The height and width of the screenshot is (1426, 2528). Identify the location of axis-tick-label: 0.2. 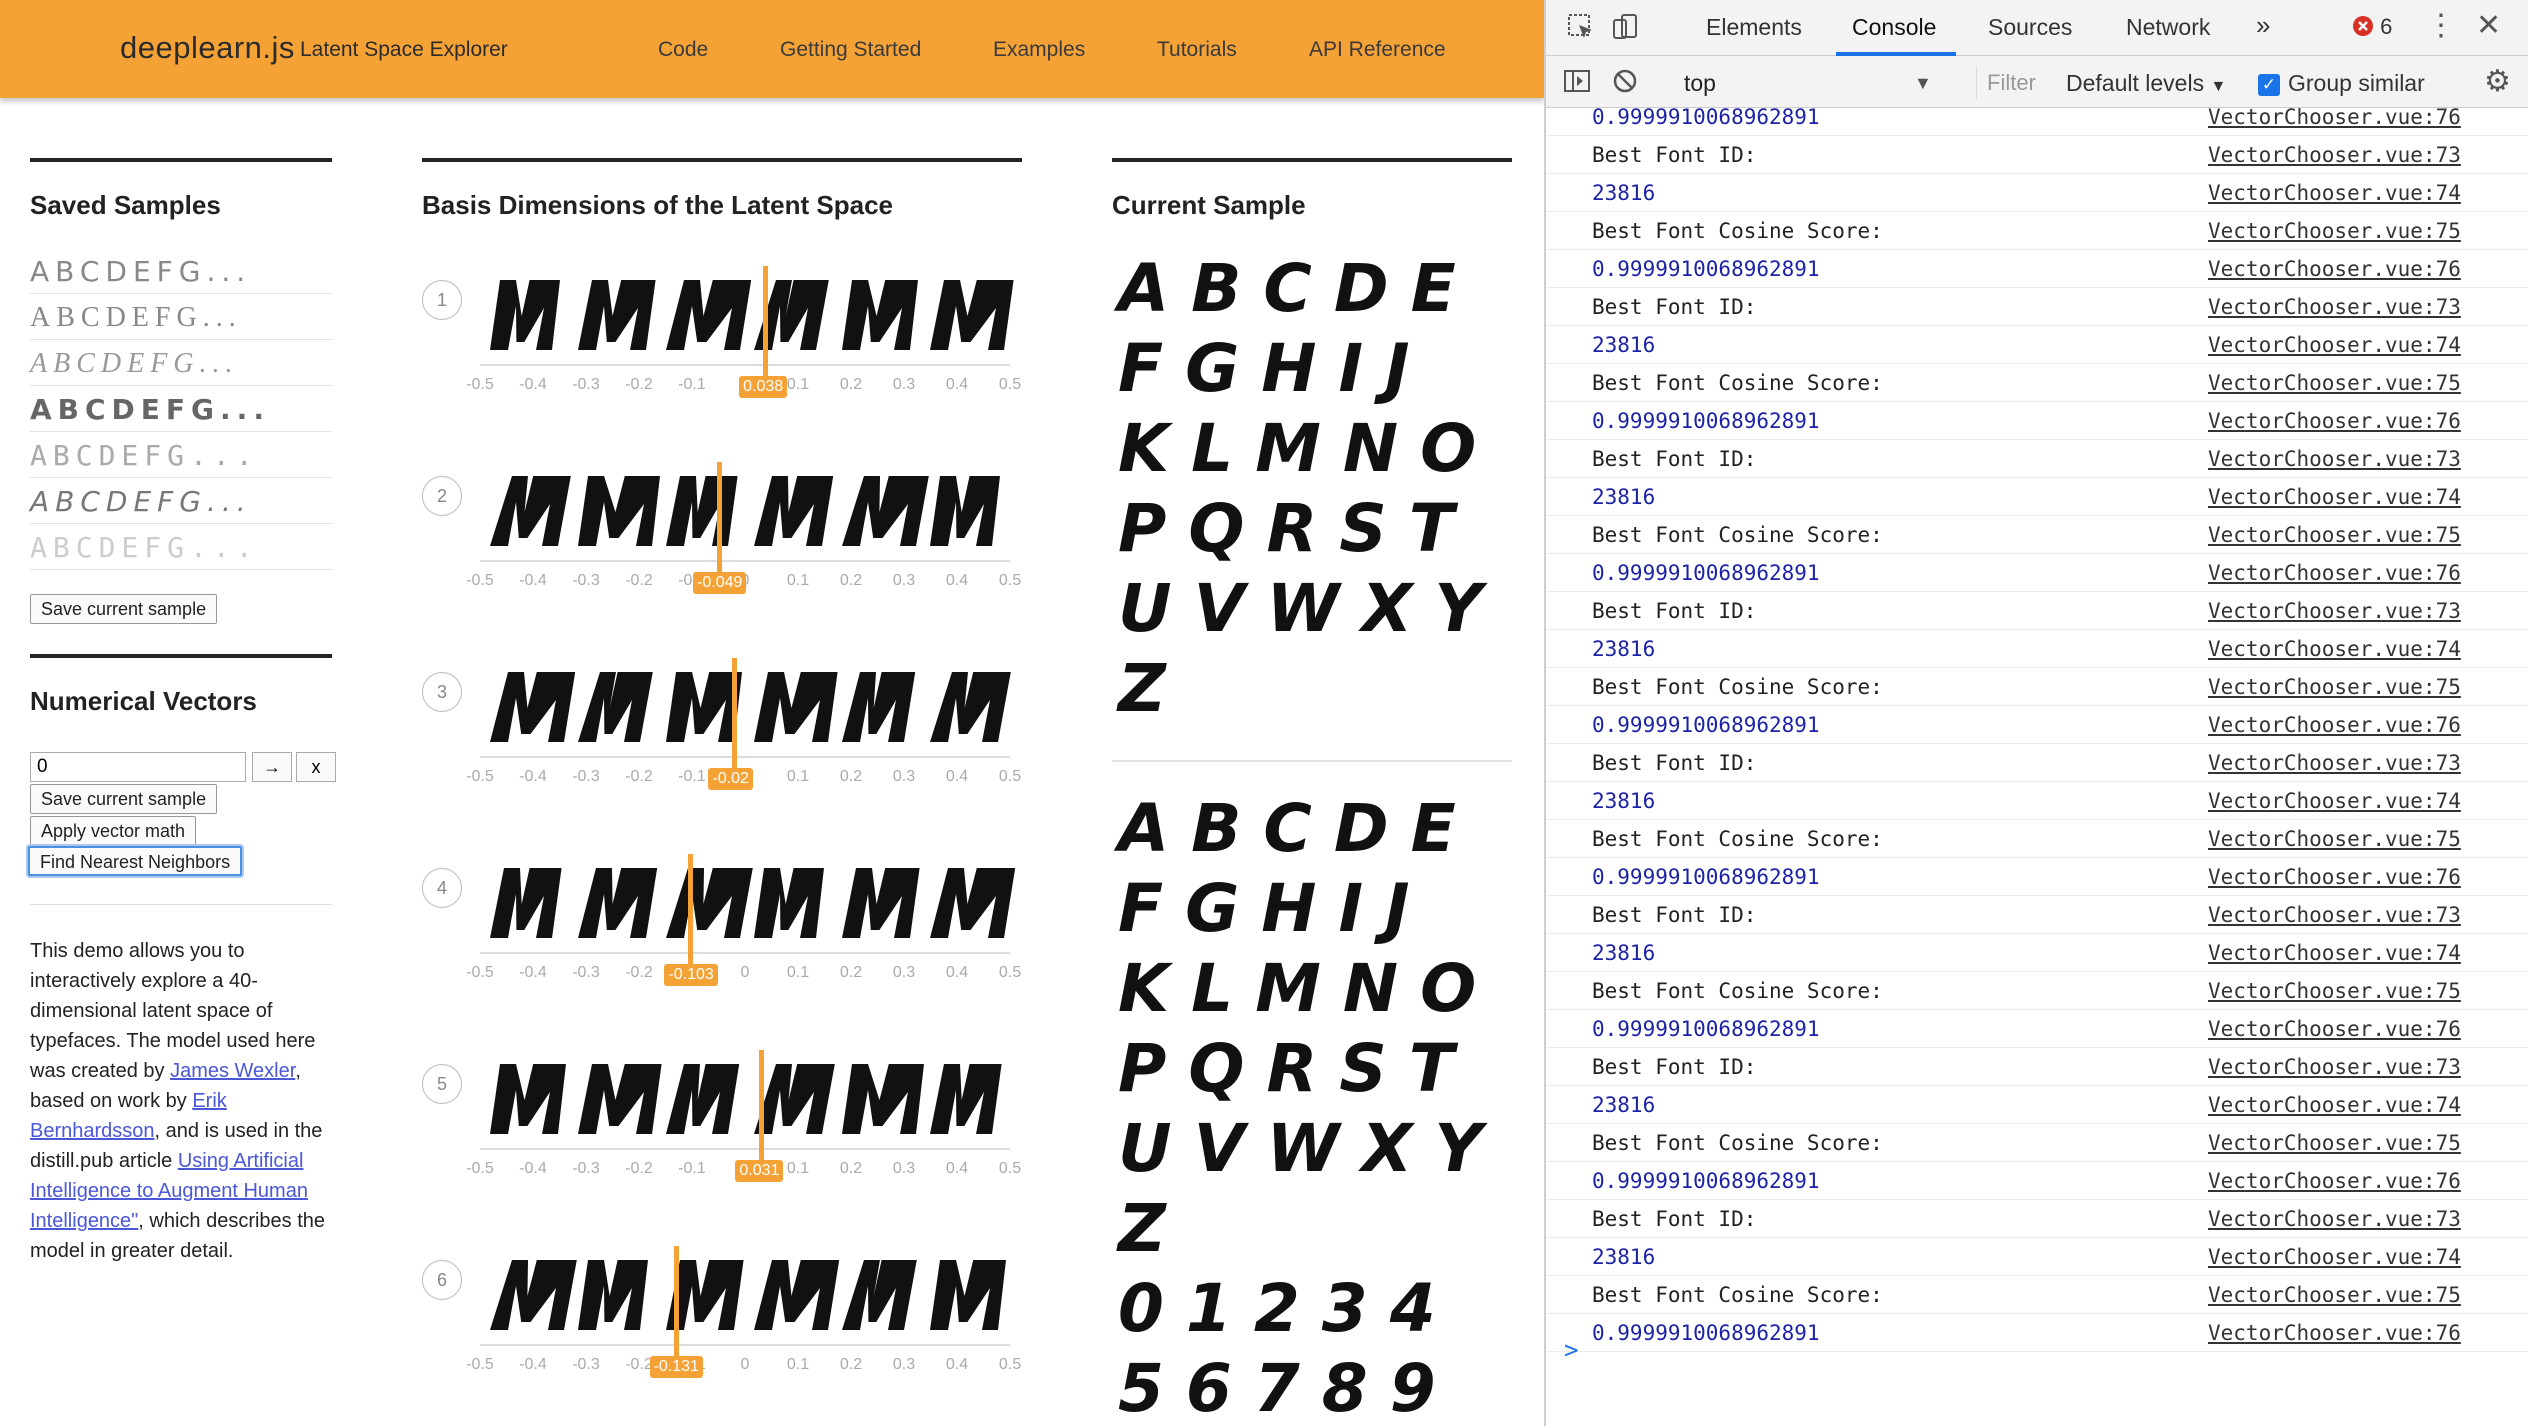
(851, 1364).